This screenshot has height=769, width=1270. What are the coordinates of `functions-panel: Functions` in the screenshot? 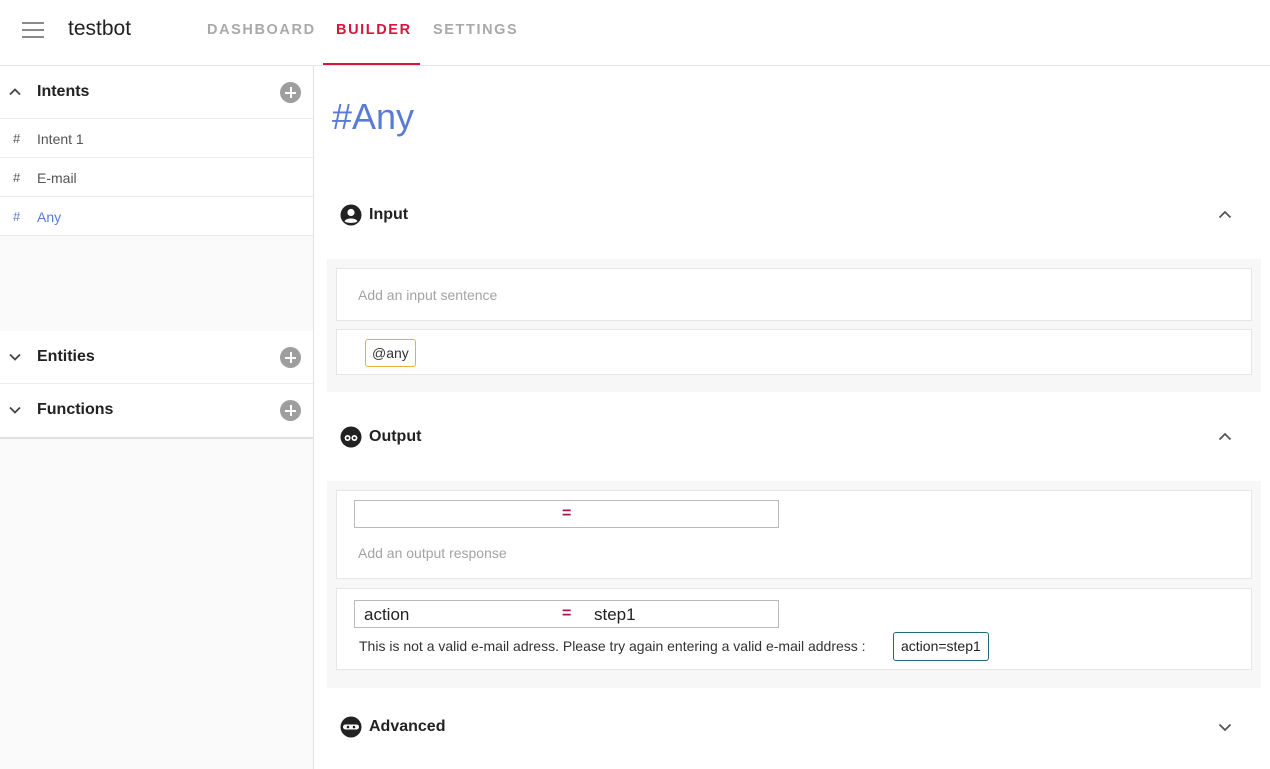 It's located at (156, 411).